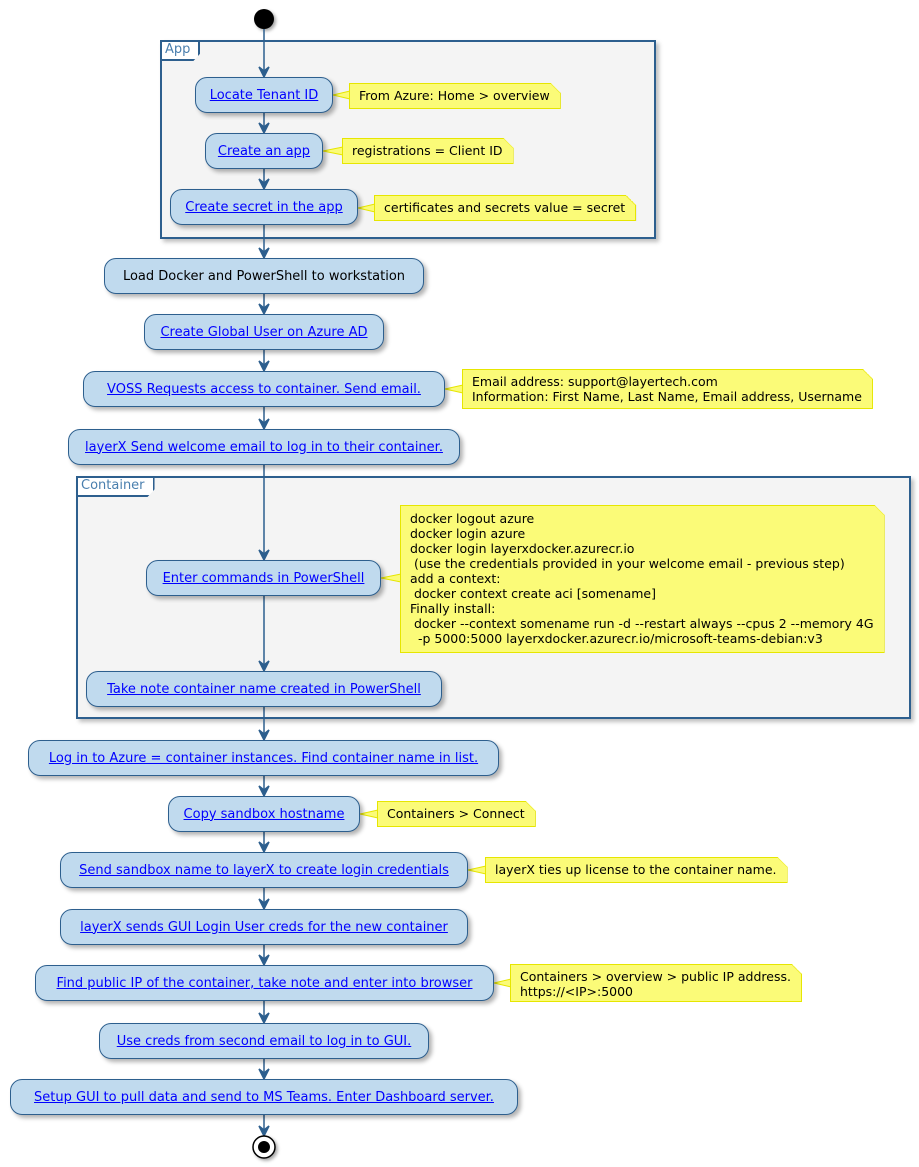 The height and width of the screenshot is (1167, 919). I want to click on link-create-app: Create an app, so click(264, 151).